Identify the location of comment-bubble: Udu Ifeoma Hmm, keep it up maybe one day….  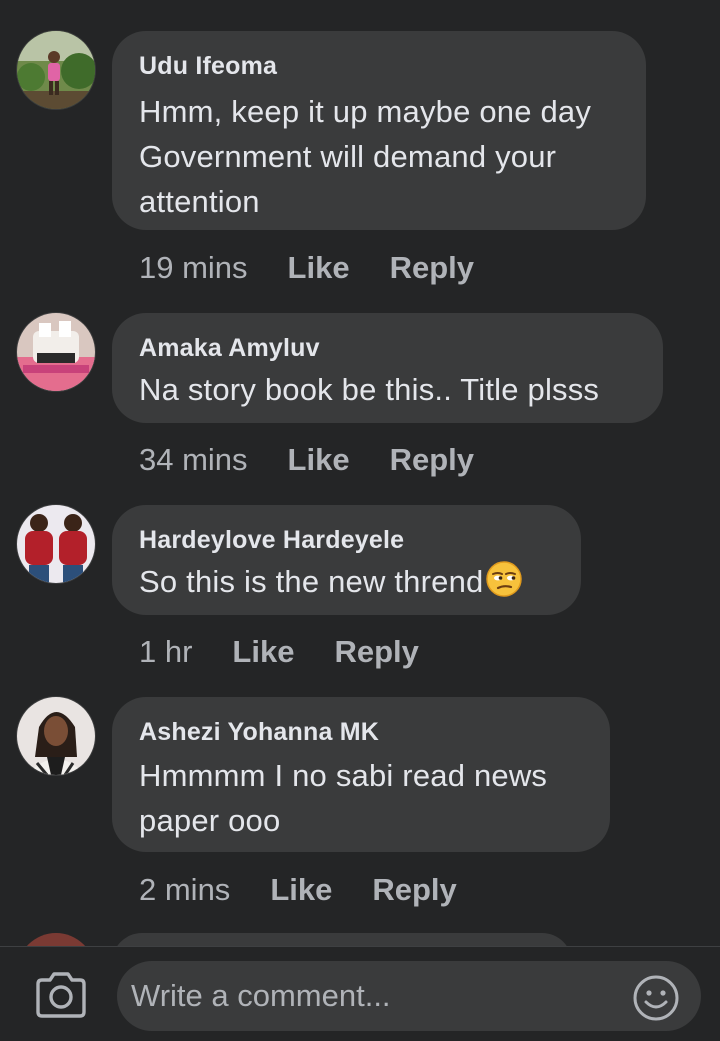
(379, 130).